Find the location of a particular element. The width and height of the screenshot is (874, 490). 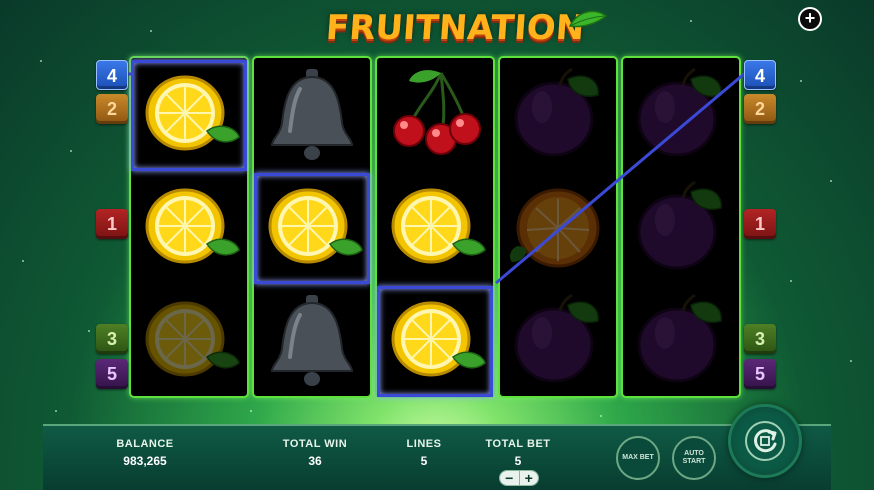

total-win-label: TOTAL WIN is located at coordinates (315, 444).